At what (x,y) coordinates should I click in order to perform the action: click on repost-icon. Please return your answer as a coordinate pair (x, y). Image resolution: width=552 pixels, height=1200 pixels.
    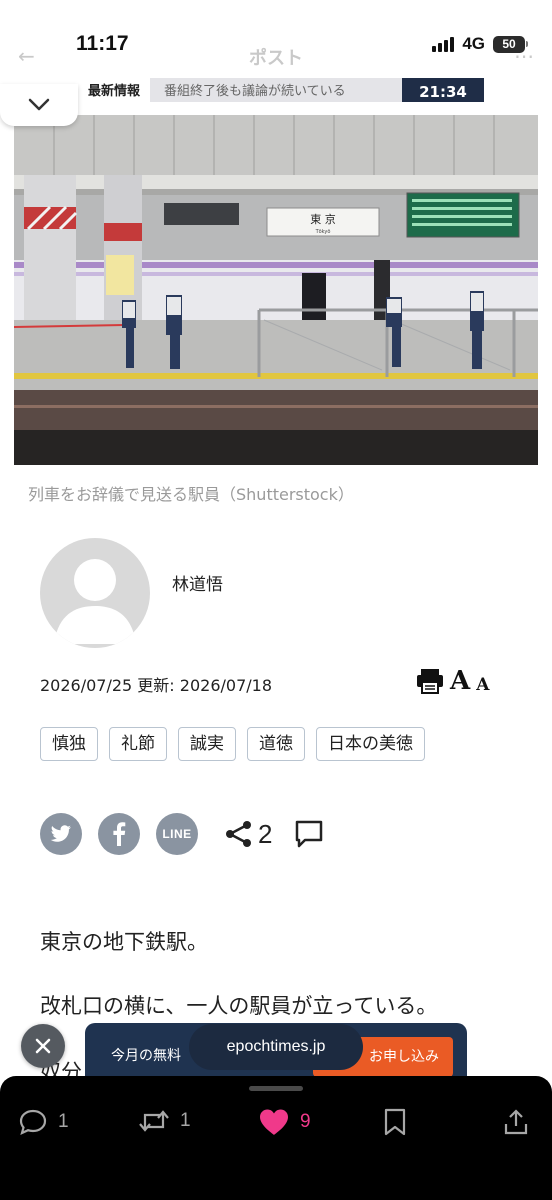
    Looking at the image, I should click on (154, 1121).